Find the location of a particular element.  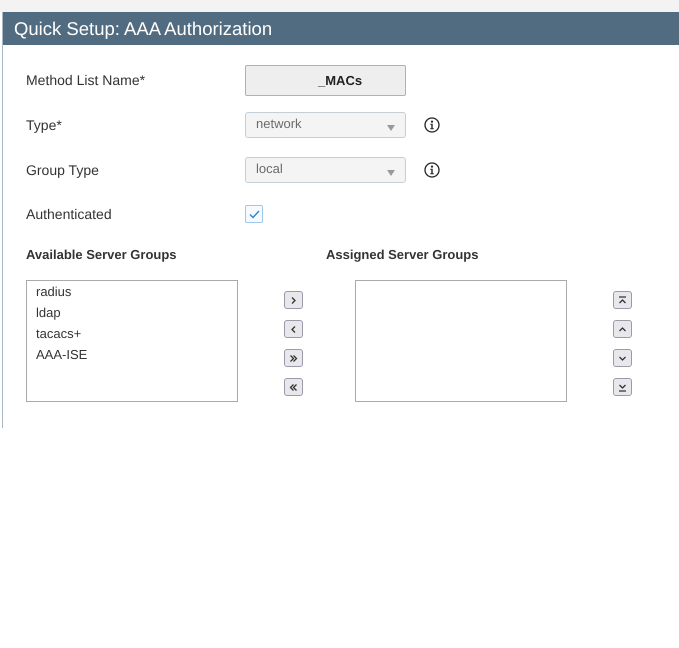

field-label: Type* is located at coordinates (44, 125).